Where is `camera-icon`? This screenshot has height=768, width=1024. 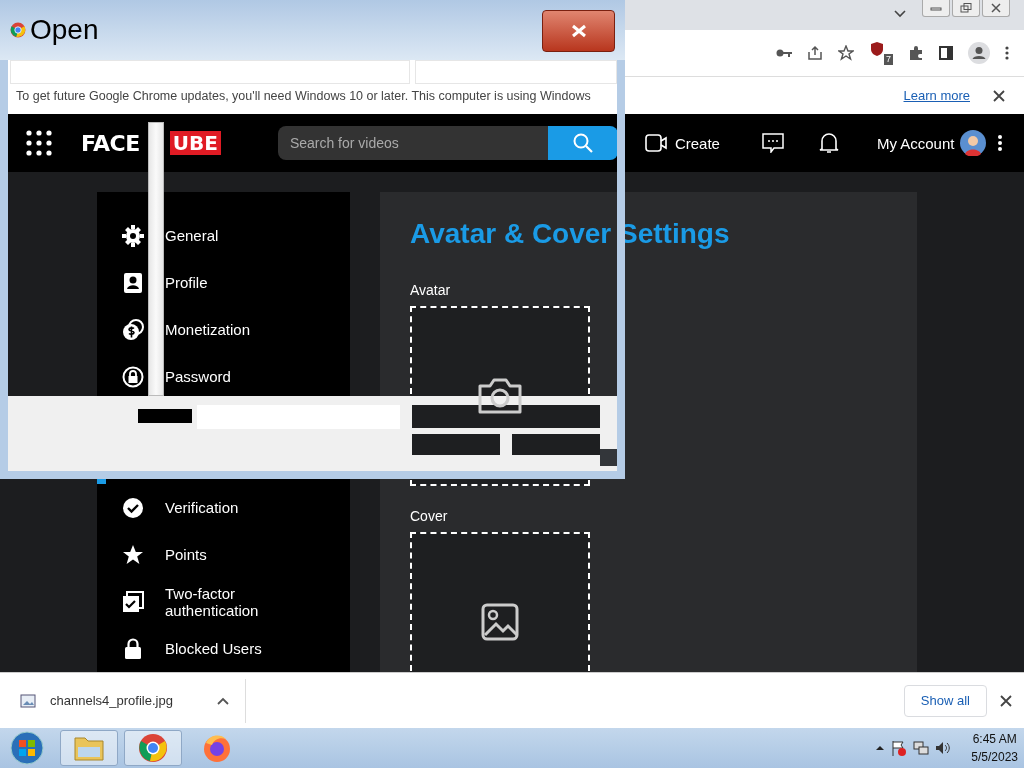 camera-icon is located at coordinates (500, 396).